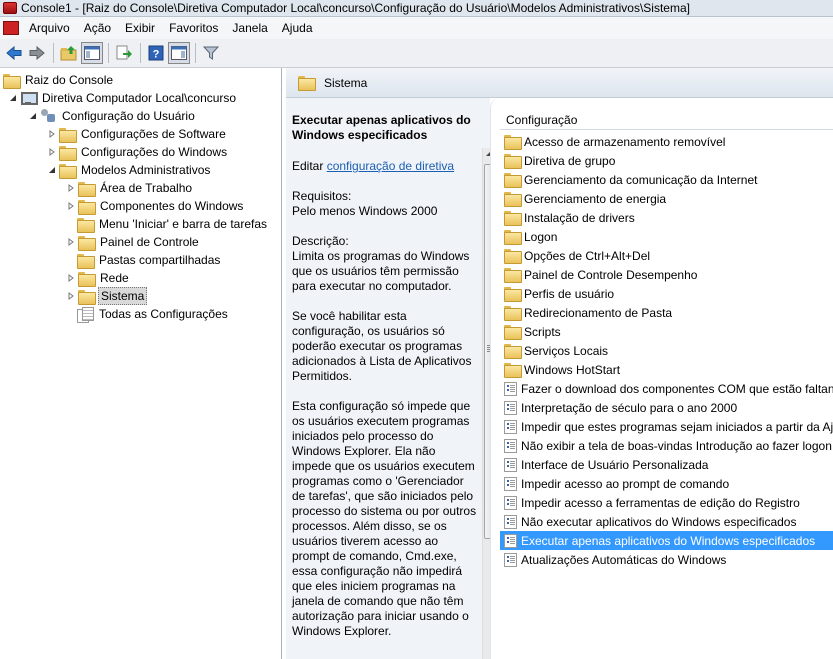 This screenshot has height=659, width=833. What do you see at coordinates (37, 53) in the screenshot?
I see `forward-button` at bounding box center [37, 53].